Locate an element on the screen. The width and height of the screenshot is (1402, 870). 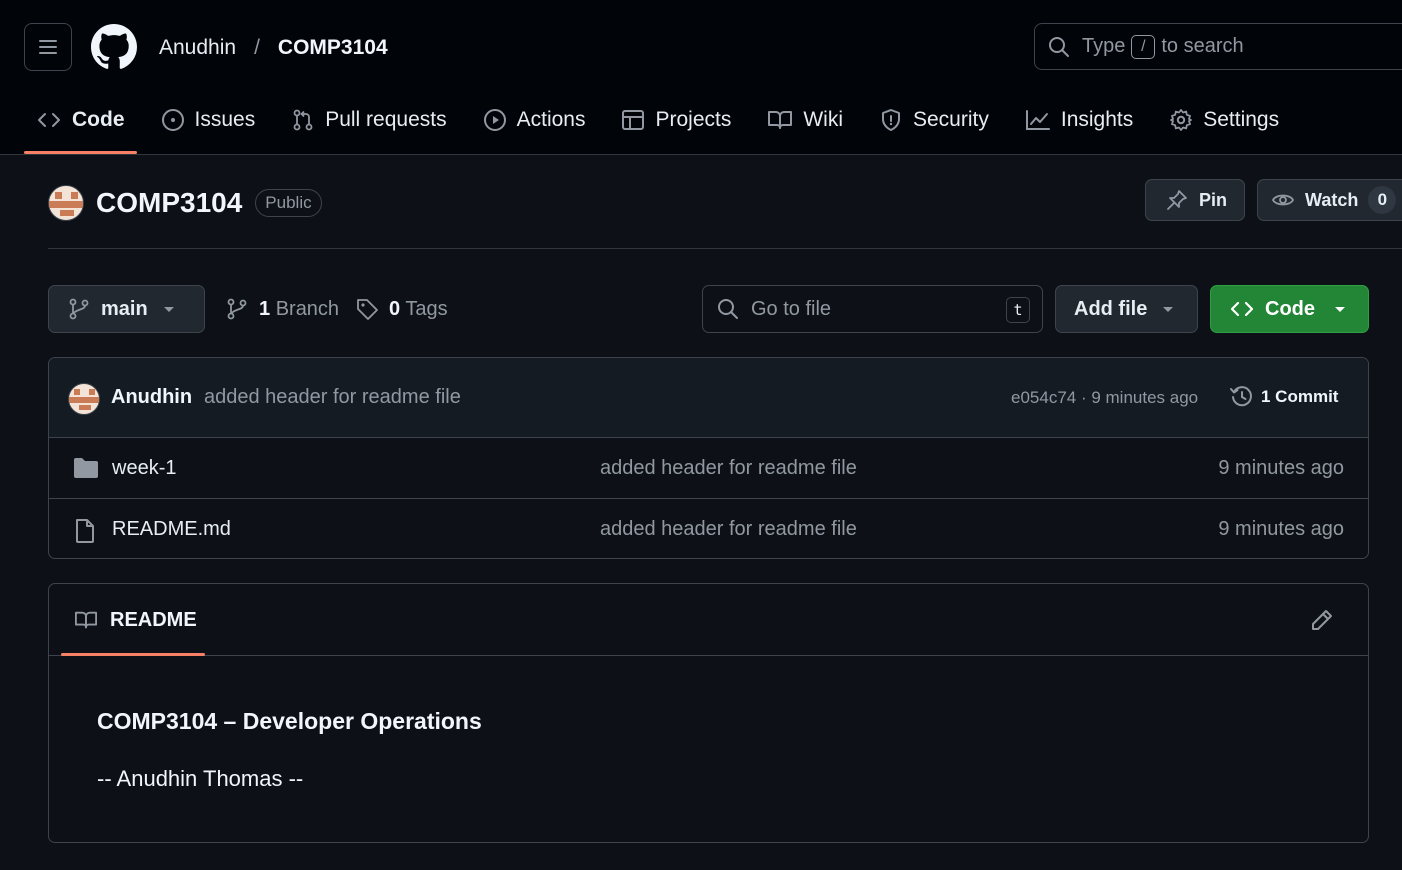
search-prefix: Type is located at coordinates (1104, 46).